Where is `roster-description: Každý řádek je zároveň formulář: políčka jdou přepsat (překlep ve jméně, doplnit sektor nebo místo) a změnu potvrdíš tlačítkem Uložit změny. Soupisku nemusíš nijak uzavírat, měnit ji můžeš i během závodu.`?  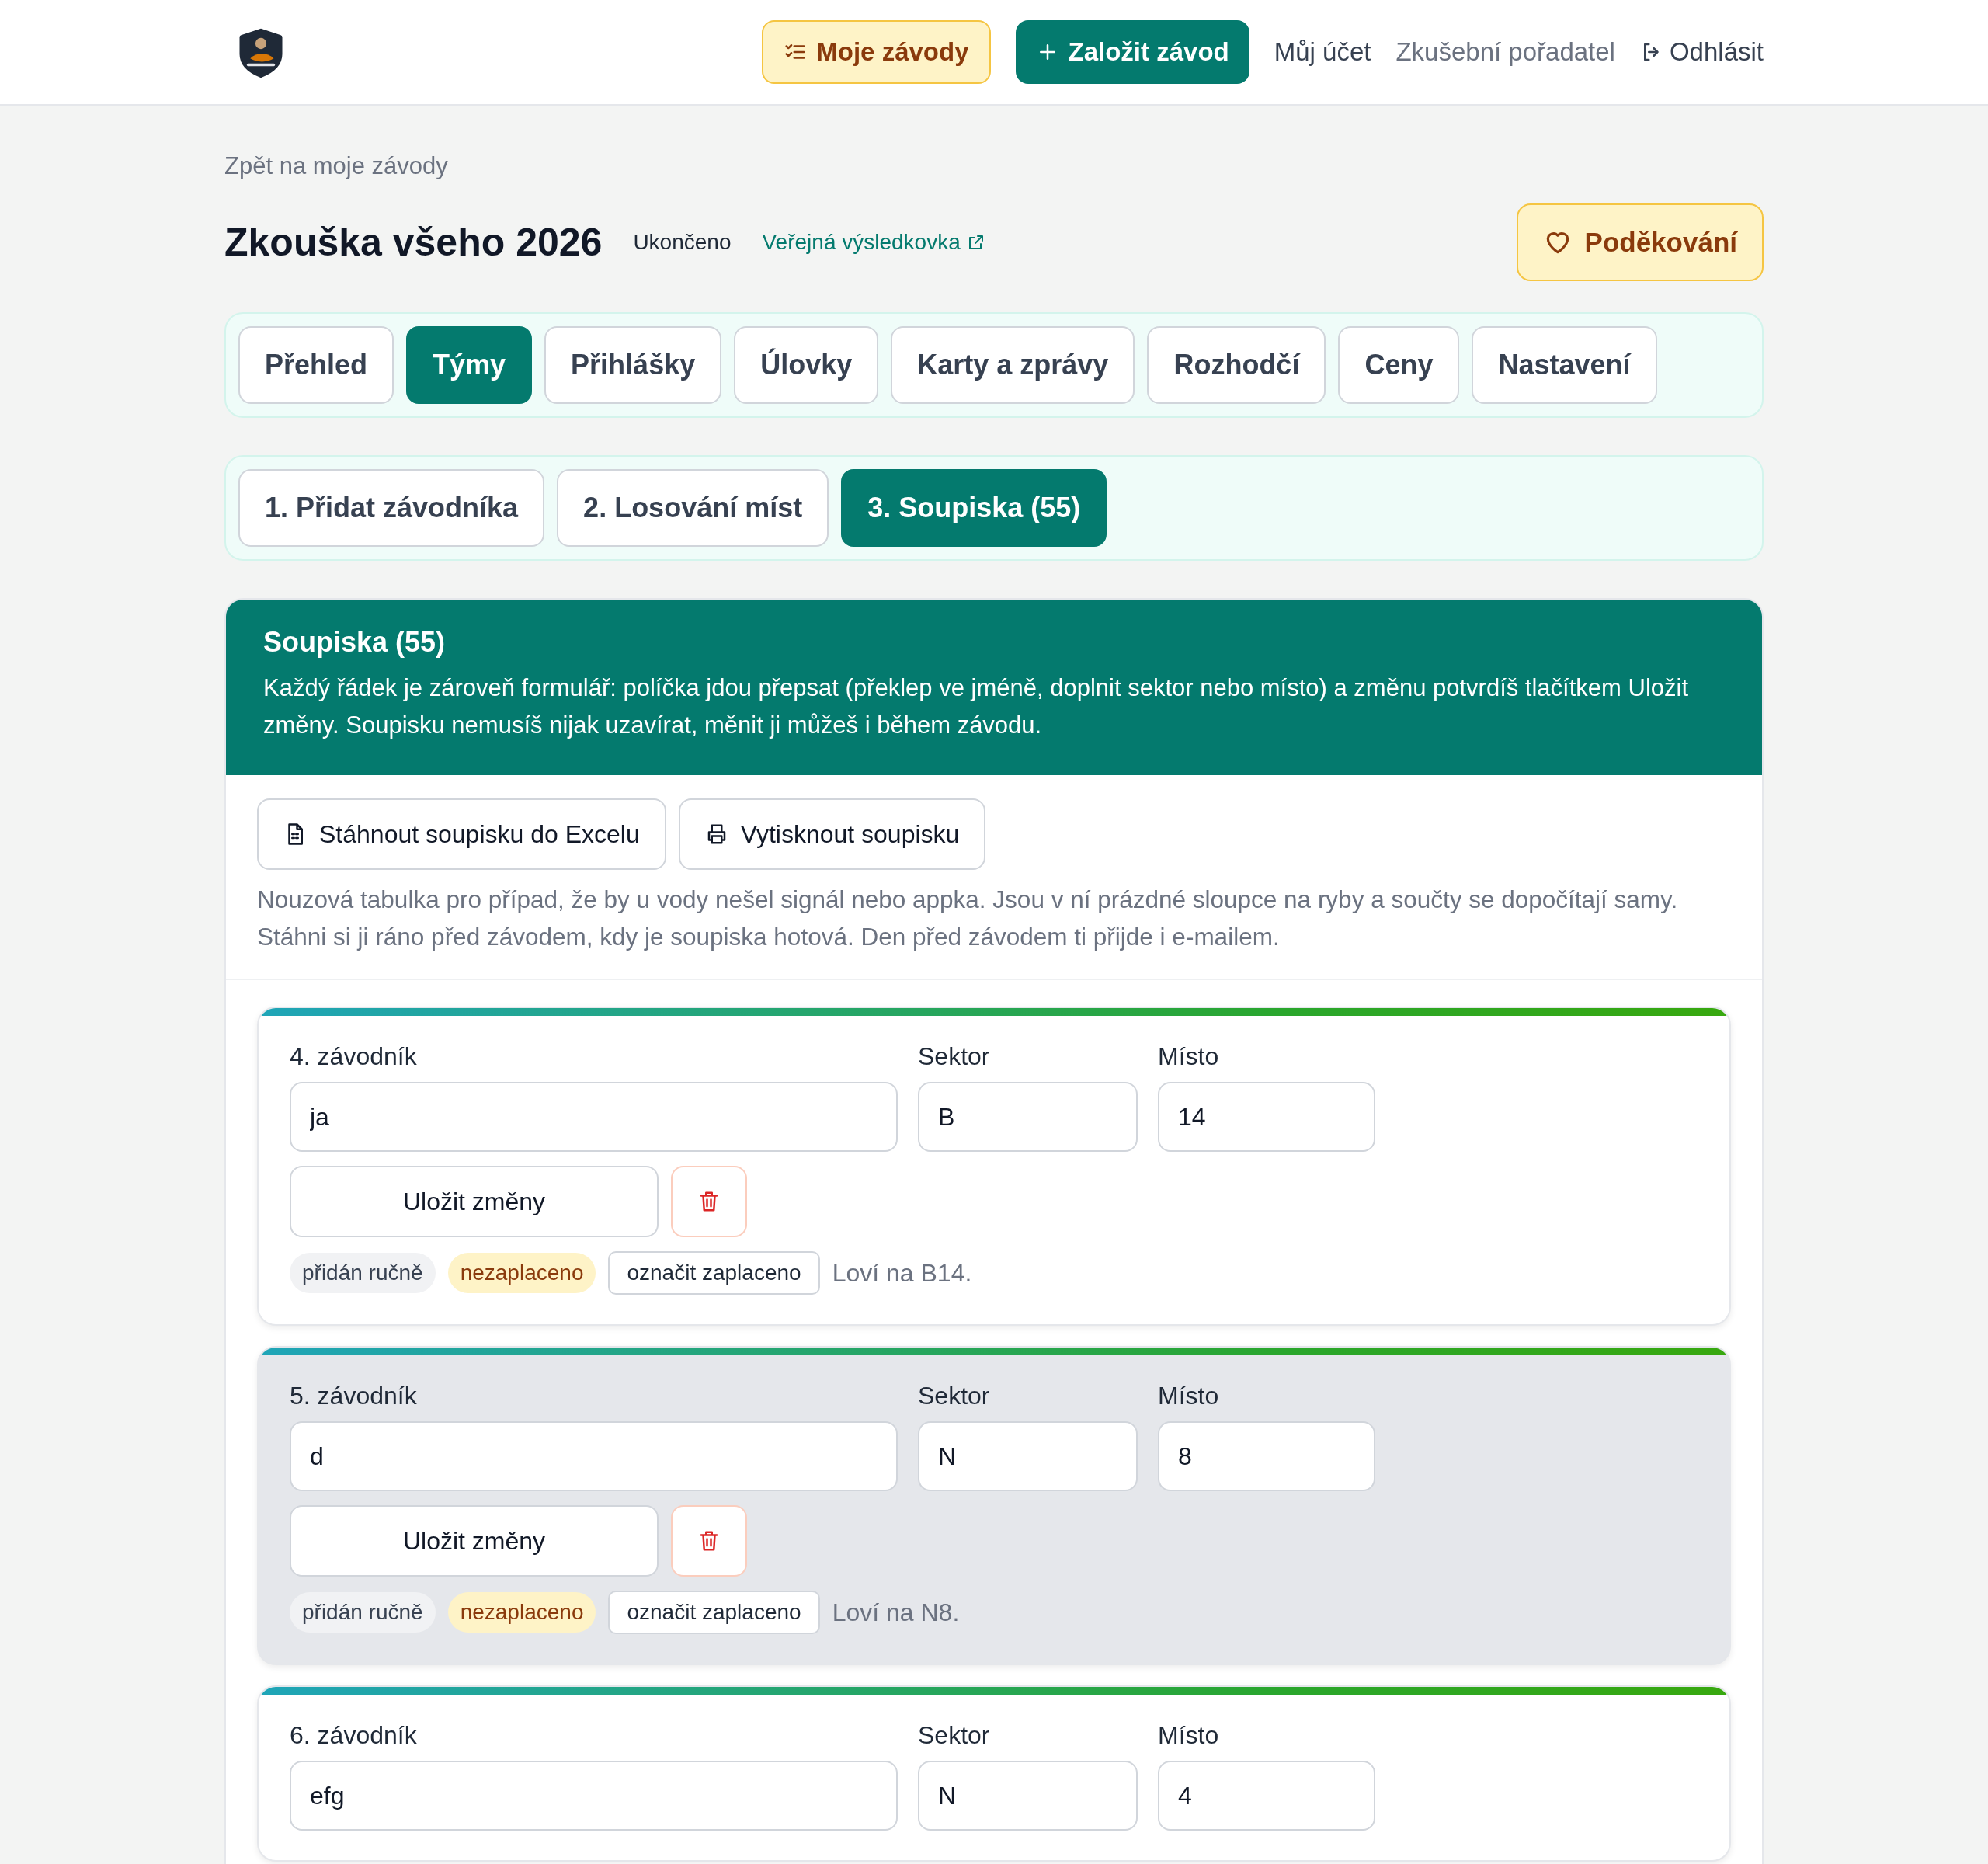
roster-description: Každý řádek je zároveň formulář: políčka jdou přepsat (překlep ve jméně, doplnit sektor nebo místo) a změnu potvrdíš tlačítkem Uložit změny. Soupisku nemusíš nijak uzavírat, měnit ji můžeš i během závodu. is located at coordinates (976, 706).